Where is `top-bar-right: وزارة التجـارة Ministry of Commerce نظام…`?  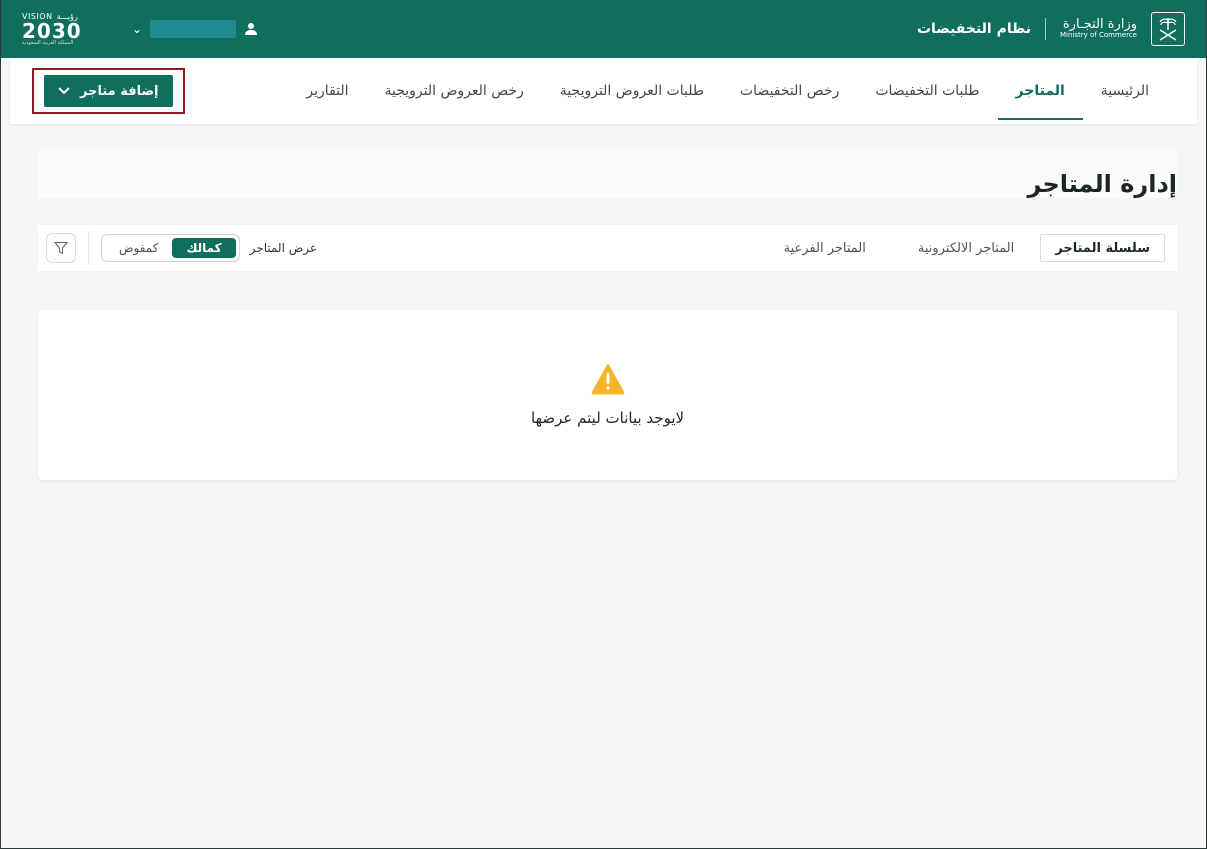 top-bar-right: وزارة التجـارة Ministry of Commerce نظام… is located at coordinates (1051, 29).